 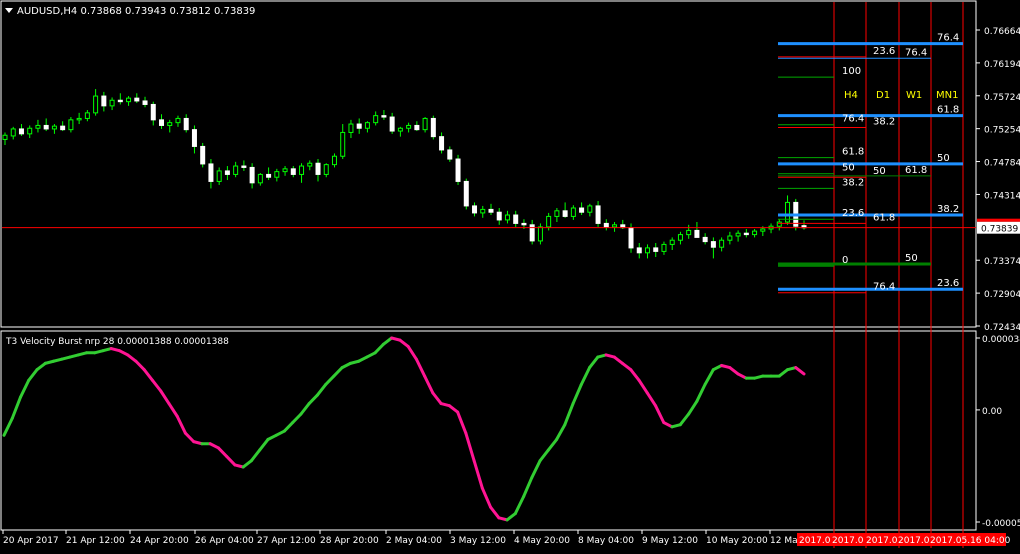 I want to click on time-tick-label: 21 Apr 12:00, so click(x=95, y=541).